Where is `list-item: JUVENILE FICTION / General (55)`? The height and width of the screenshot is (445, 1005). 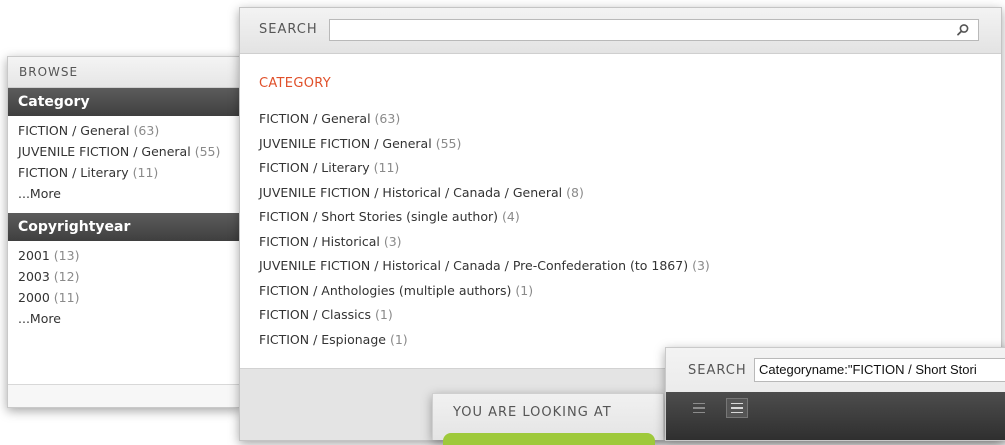 list-item: JUVENILE FICTION / General (55) is located at coordinates (484, 148).